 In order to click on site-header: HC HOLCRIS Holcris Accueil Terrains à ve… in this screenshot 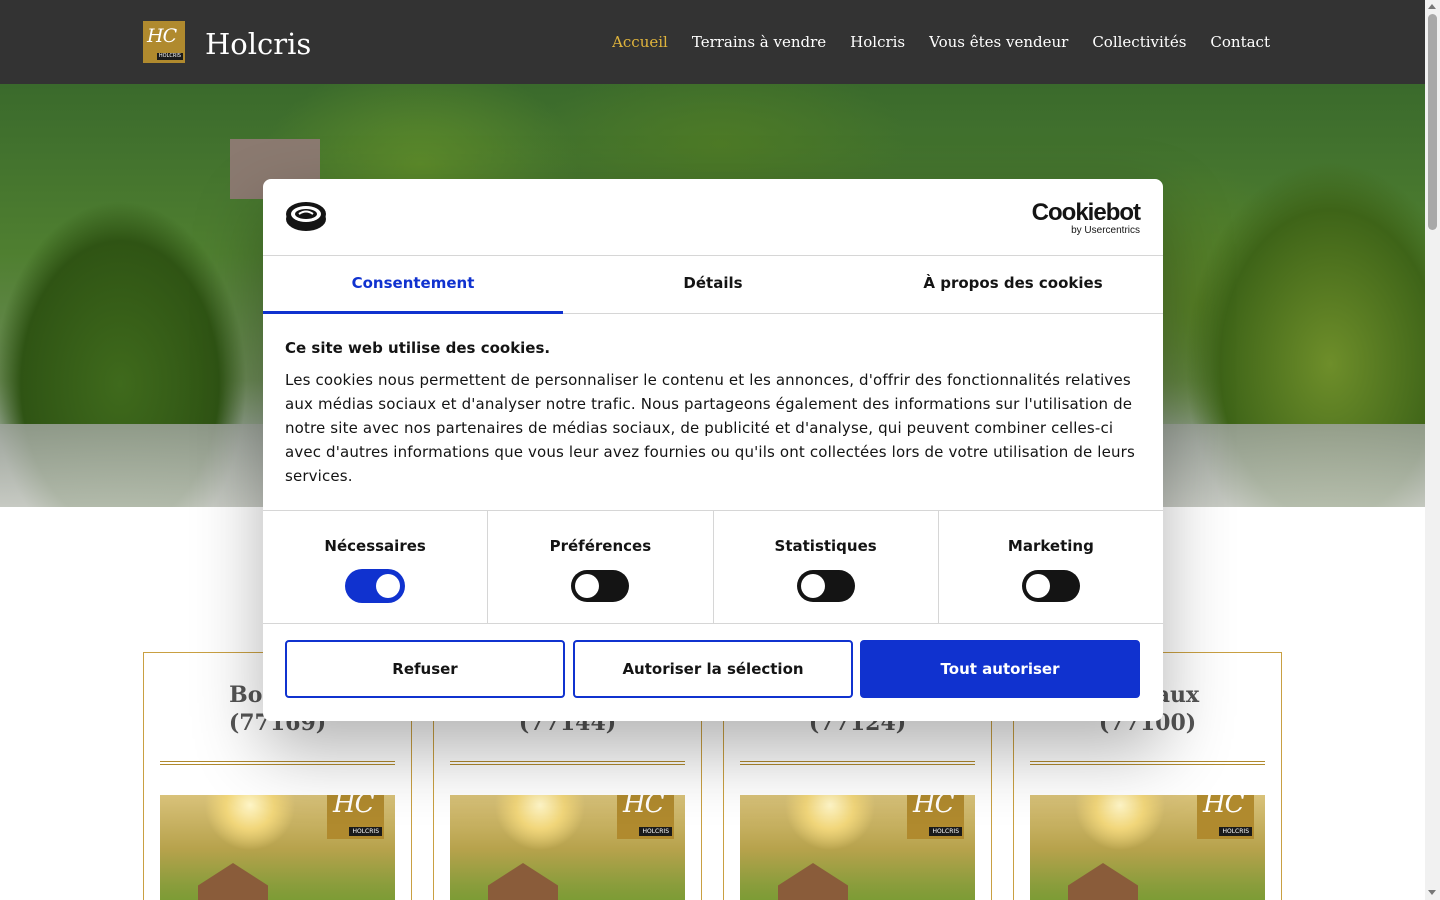, I will do `click(712, 42)`.